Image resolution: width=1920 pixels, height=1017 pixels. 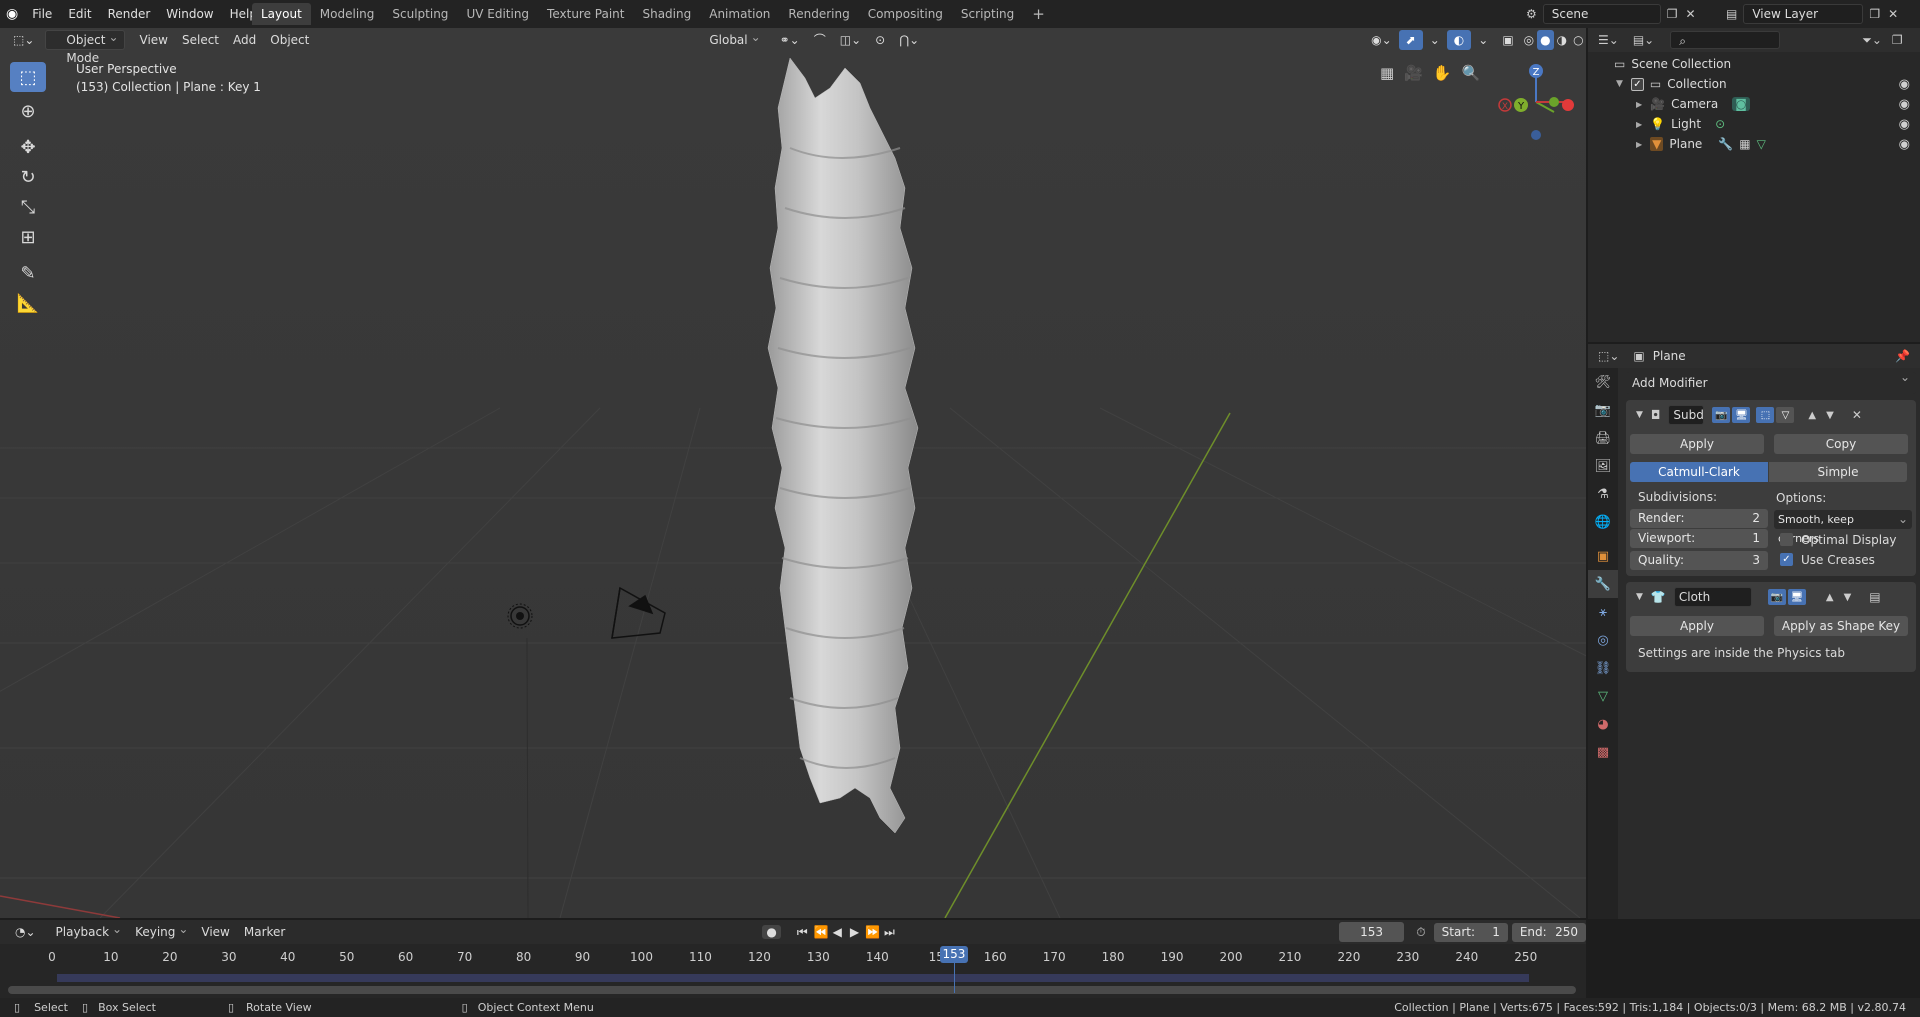 What do you see at coordinates (726, 39) in the screenshot?
I see `orientation-dropdown: Global` at bounding box center [726, 39].